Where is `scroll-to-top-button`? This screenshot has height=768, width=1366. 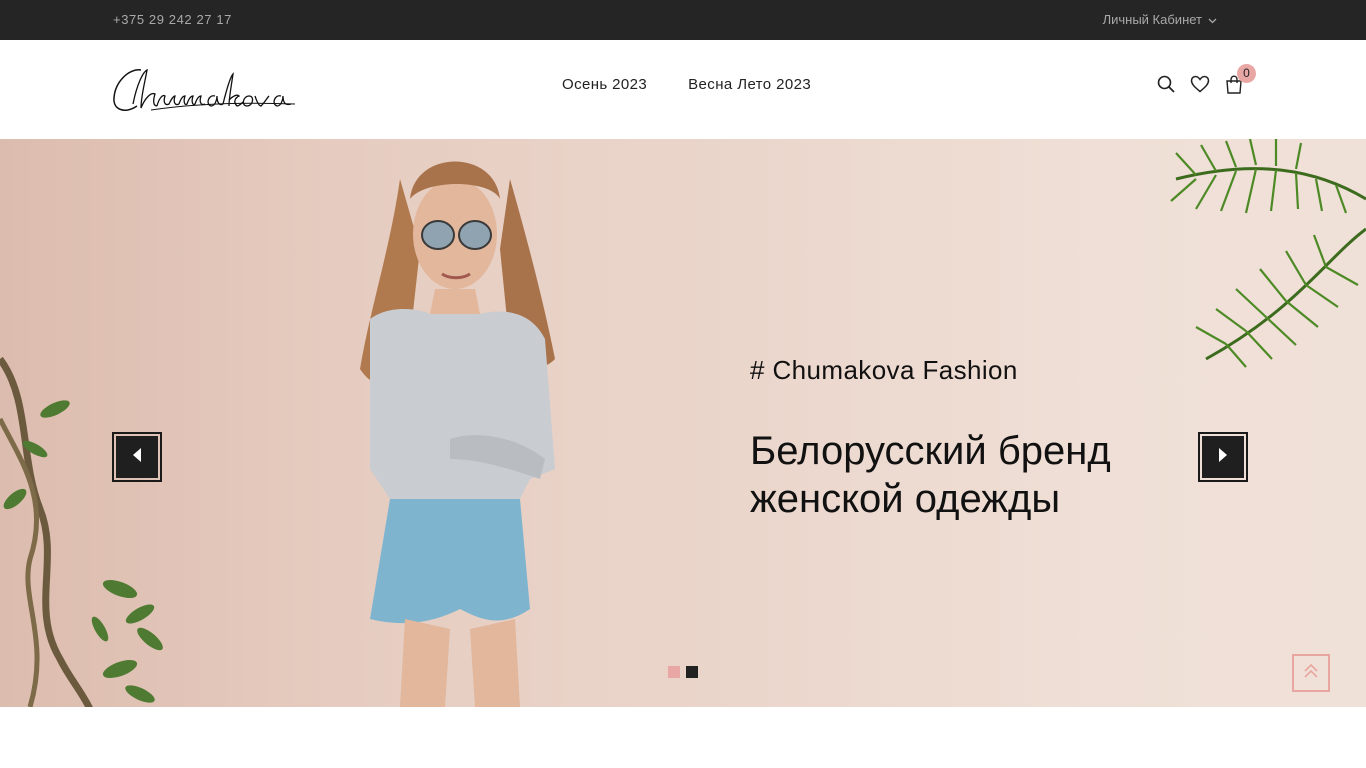 scroll-to-top-button is located at coordinates (1311, 673).